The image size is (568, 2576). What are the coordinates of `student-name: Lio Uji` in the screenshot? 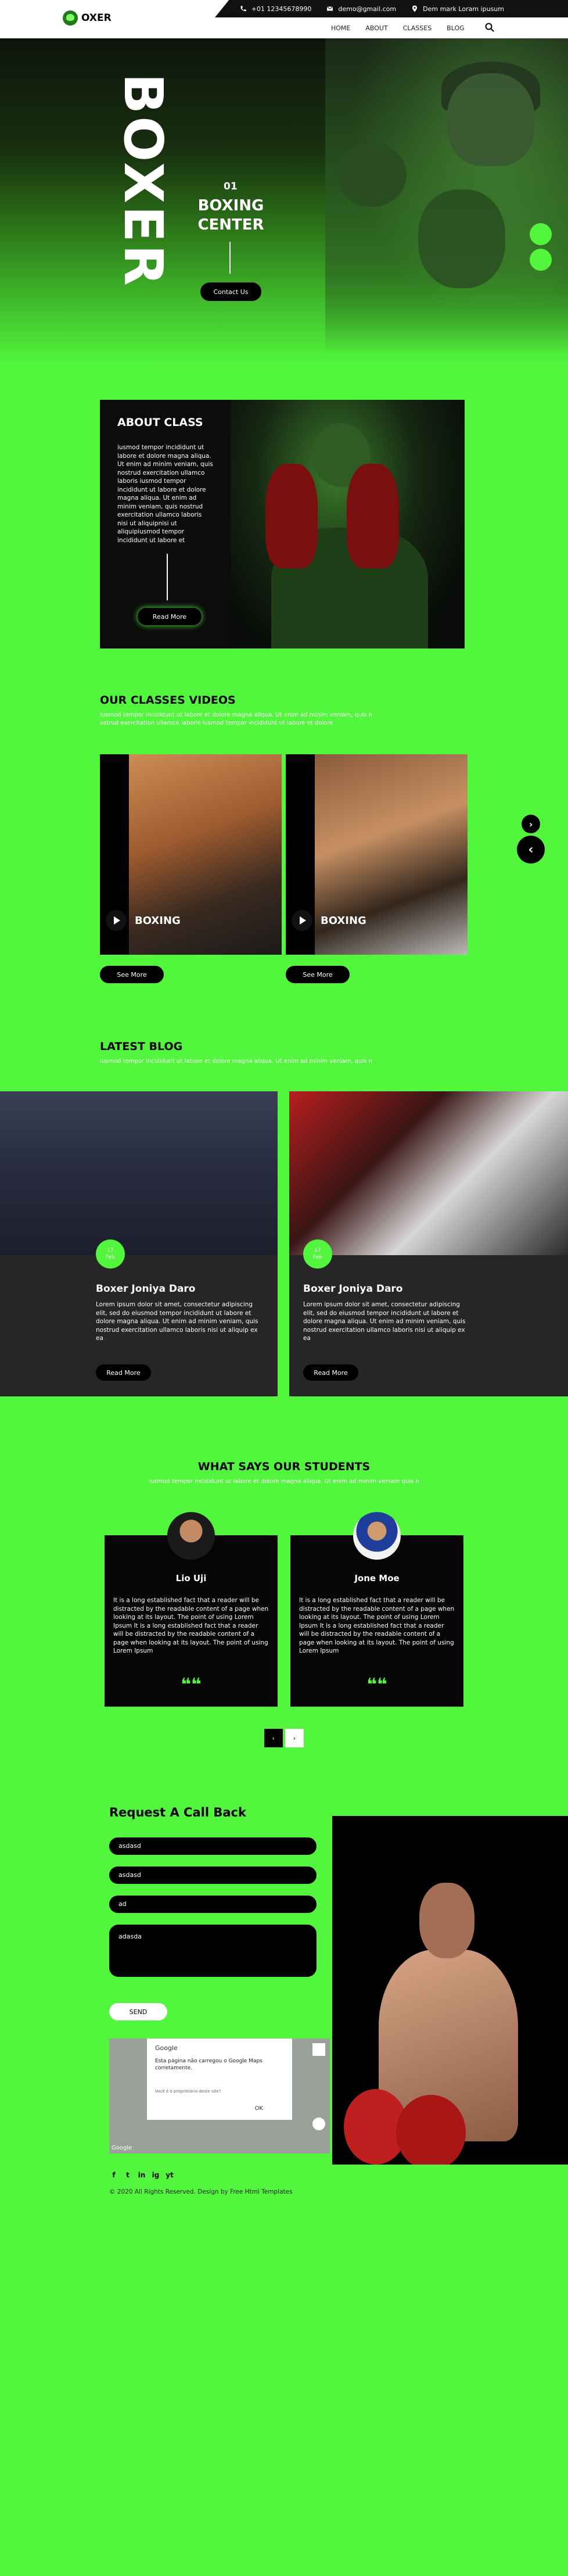 It's located at (191, 1578).